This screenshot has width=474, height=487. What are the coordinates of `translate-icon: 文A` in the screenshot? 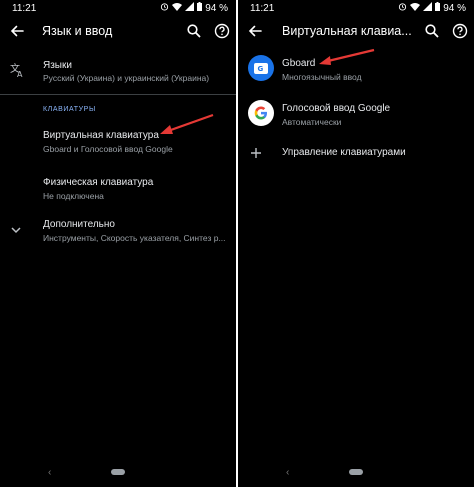 It's located at (18, 72).